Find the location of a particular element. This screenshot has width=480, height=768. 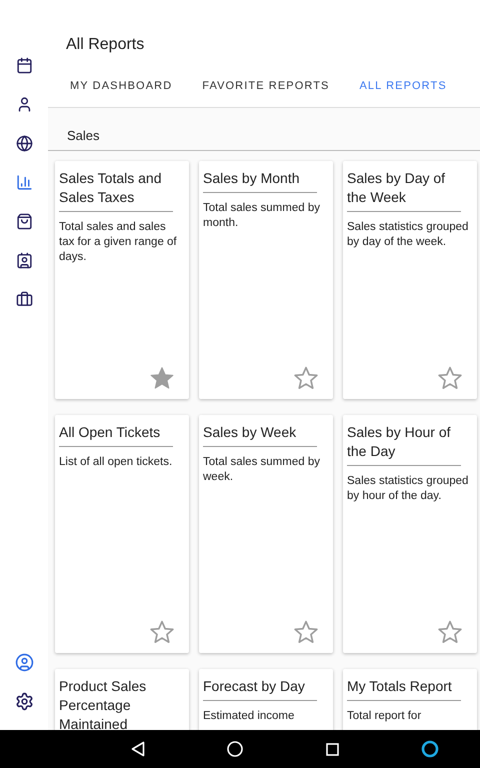

report-title: Forecast by Day is located at coordinates (260, 689).